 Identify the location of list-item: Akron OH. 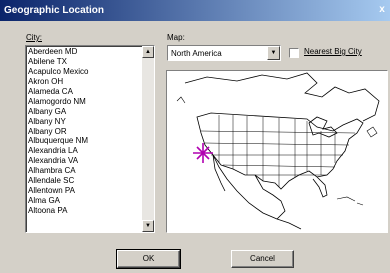
(85, 82).